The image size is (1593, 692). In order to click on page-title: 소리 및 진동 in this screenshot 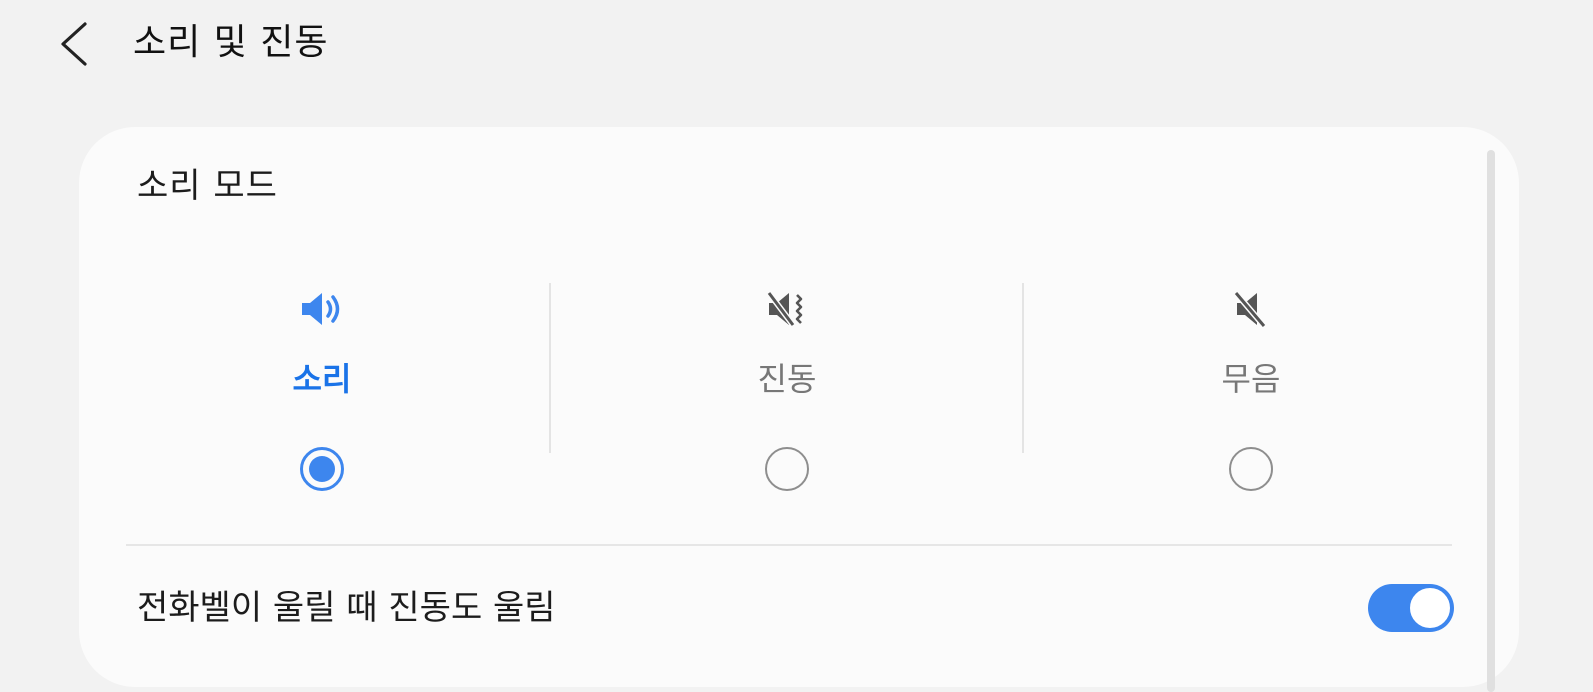, I will do `click(231, 42)`.